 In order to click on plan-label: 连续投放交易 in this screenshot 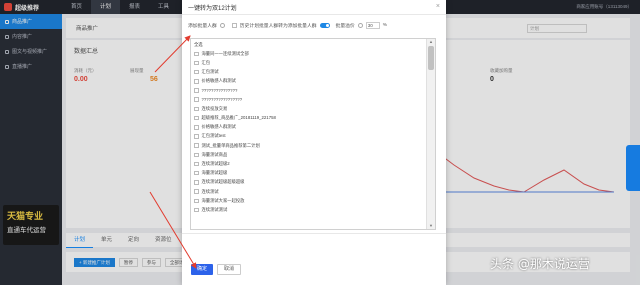, I will do `click(214, 108)`.